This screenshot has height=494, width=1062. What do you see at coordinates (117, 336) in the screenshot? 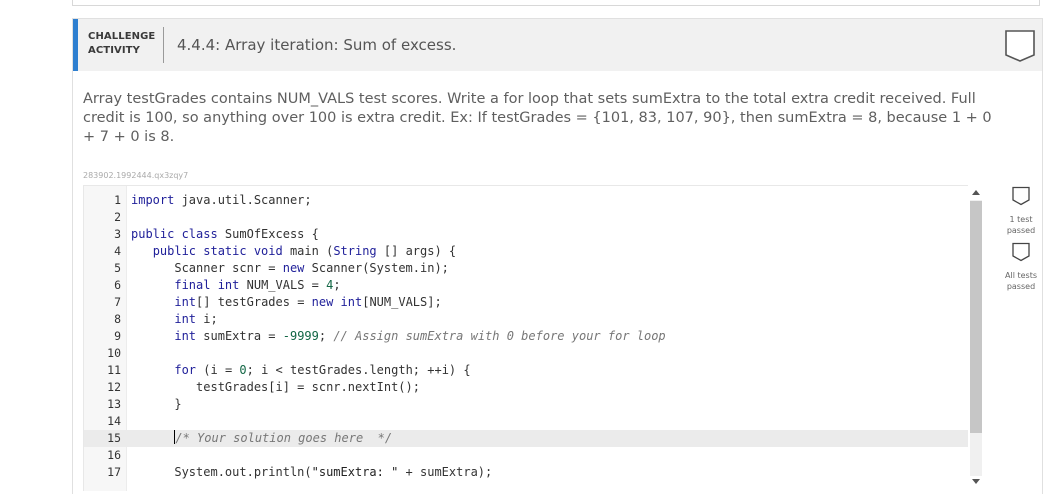
I see `line-number: 9` at bounding box center [117, 336].